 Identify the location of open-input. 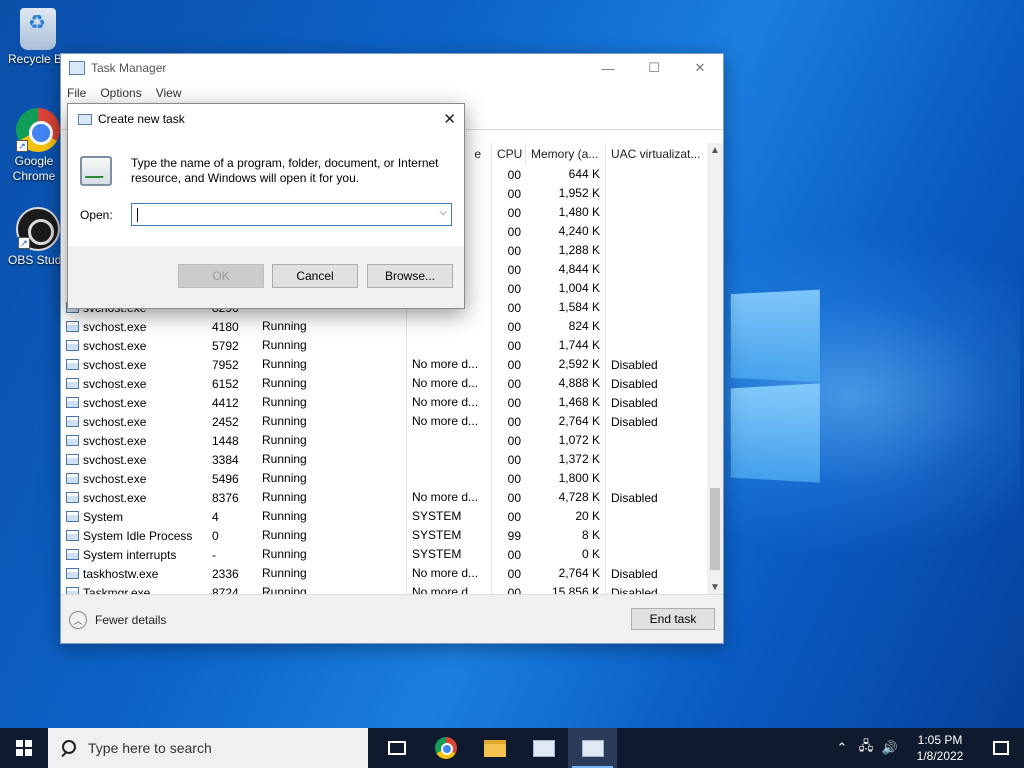
(277, 214).